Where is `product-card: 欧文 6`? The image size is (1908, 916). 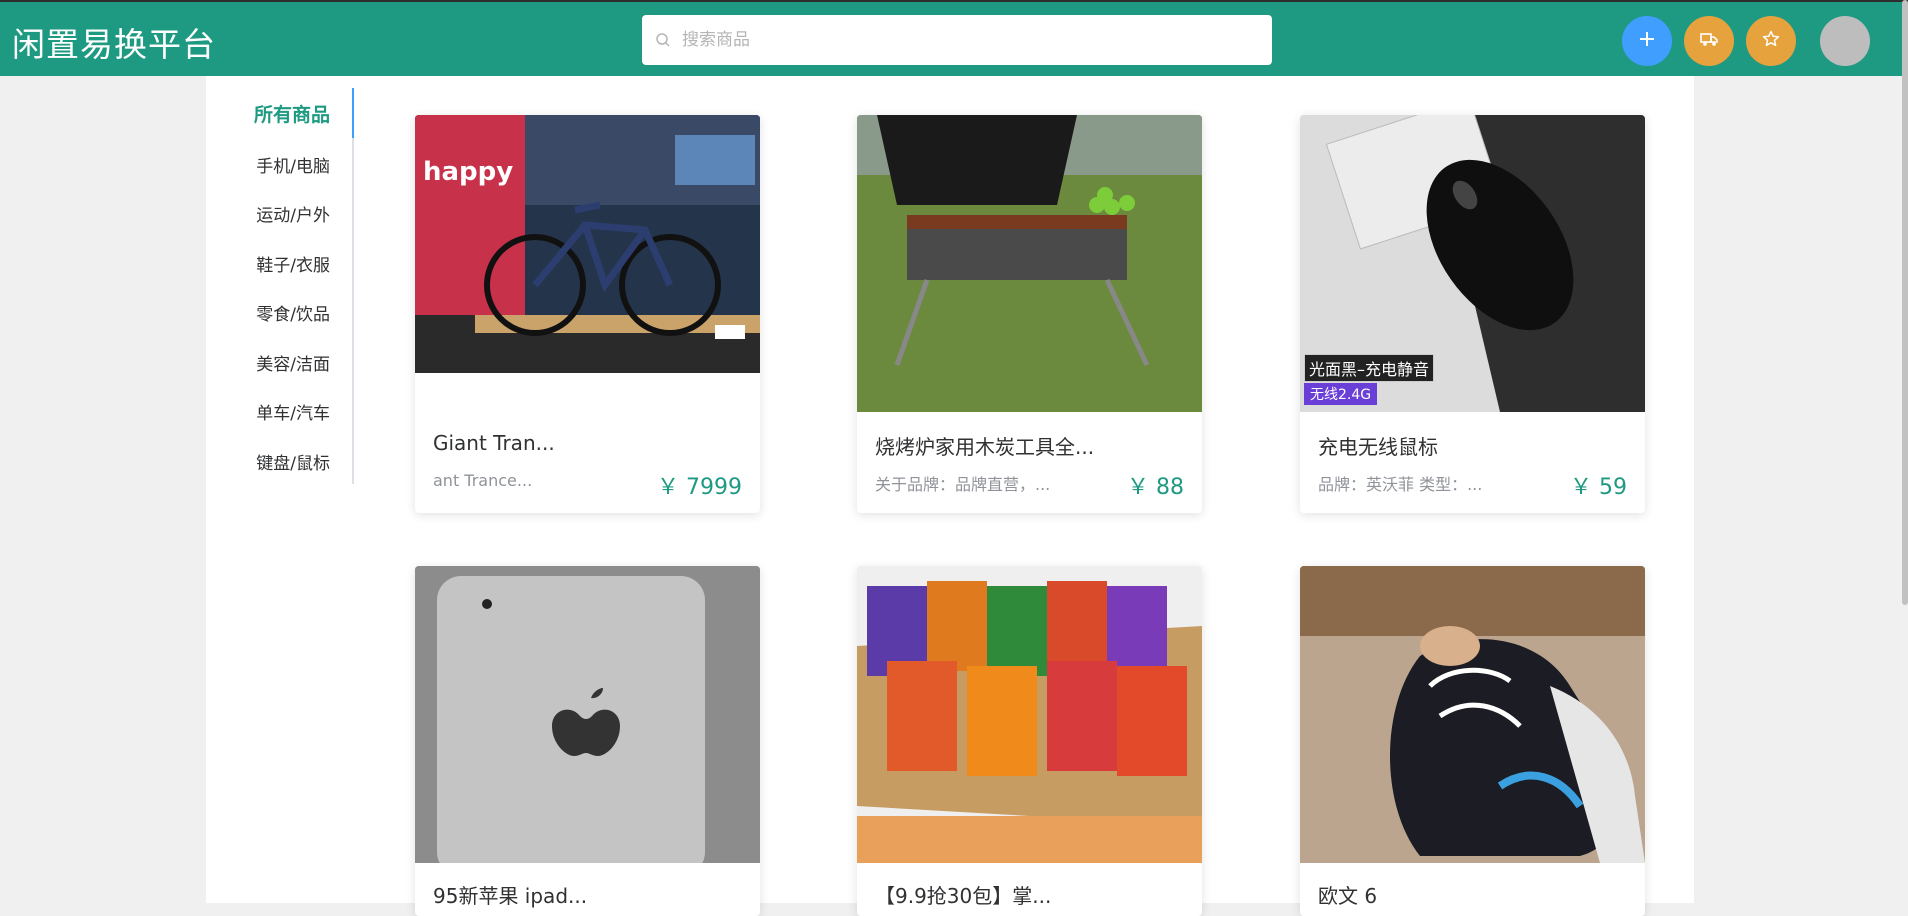
product-card: 欧文 6 is located at coordinates (1472, 741).